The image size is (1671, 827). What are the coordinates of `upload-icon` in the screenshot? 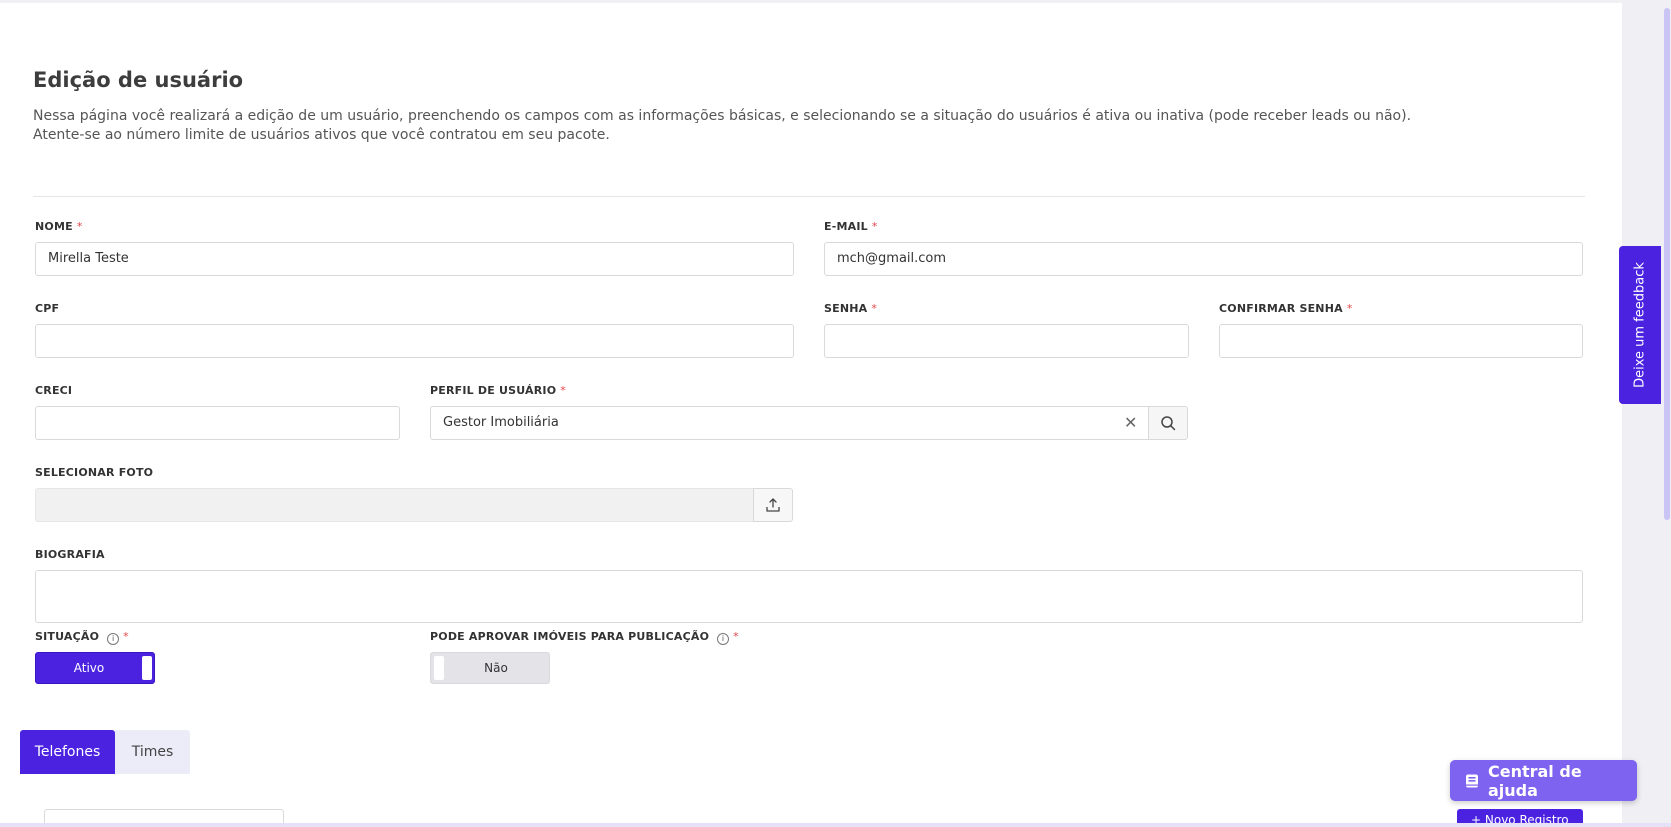 It's located at (773, 505).